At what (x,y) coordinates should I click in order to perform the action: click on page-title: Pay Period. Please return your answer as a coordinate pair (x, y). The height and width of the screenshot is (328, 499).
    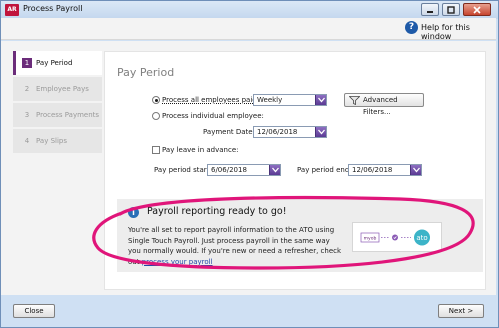
    Looking at the image, I should click on (146, 72).